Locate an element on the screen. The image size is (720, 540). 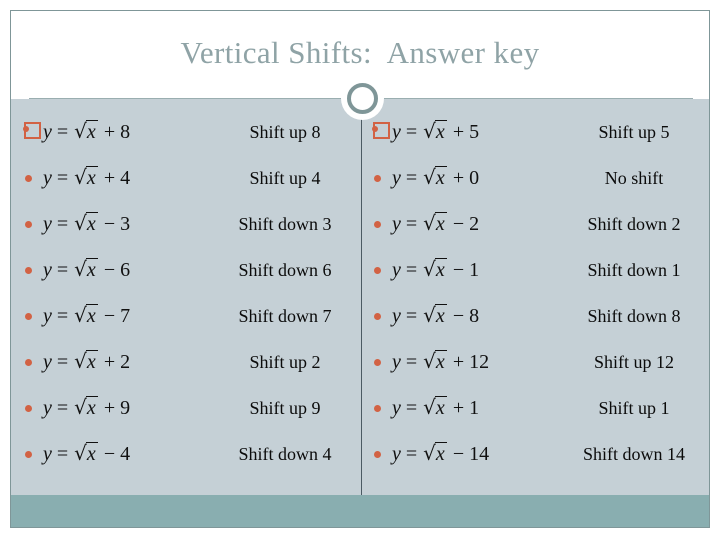
equation: y = √ x +9 is located at coordinates (130, 408).